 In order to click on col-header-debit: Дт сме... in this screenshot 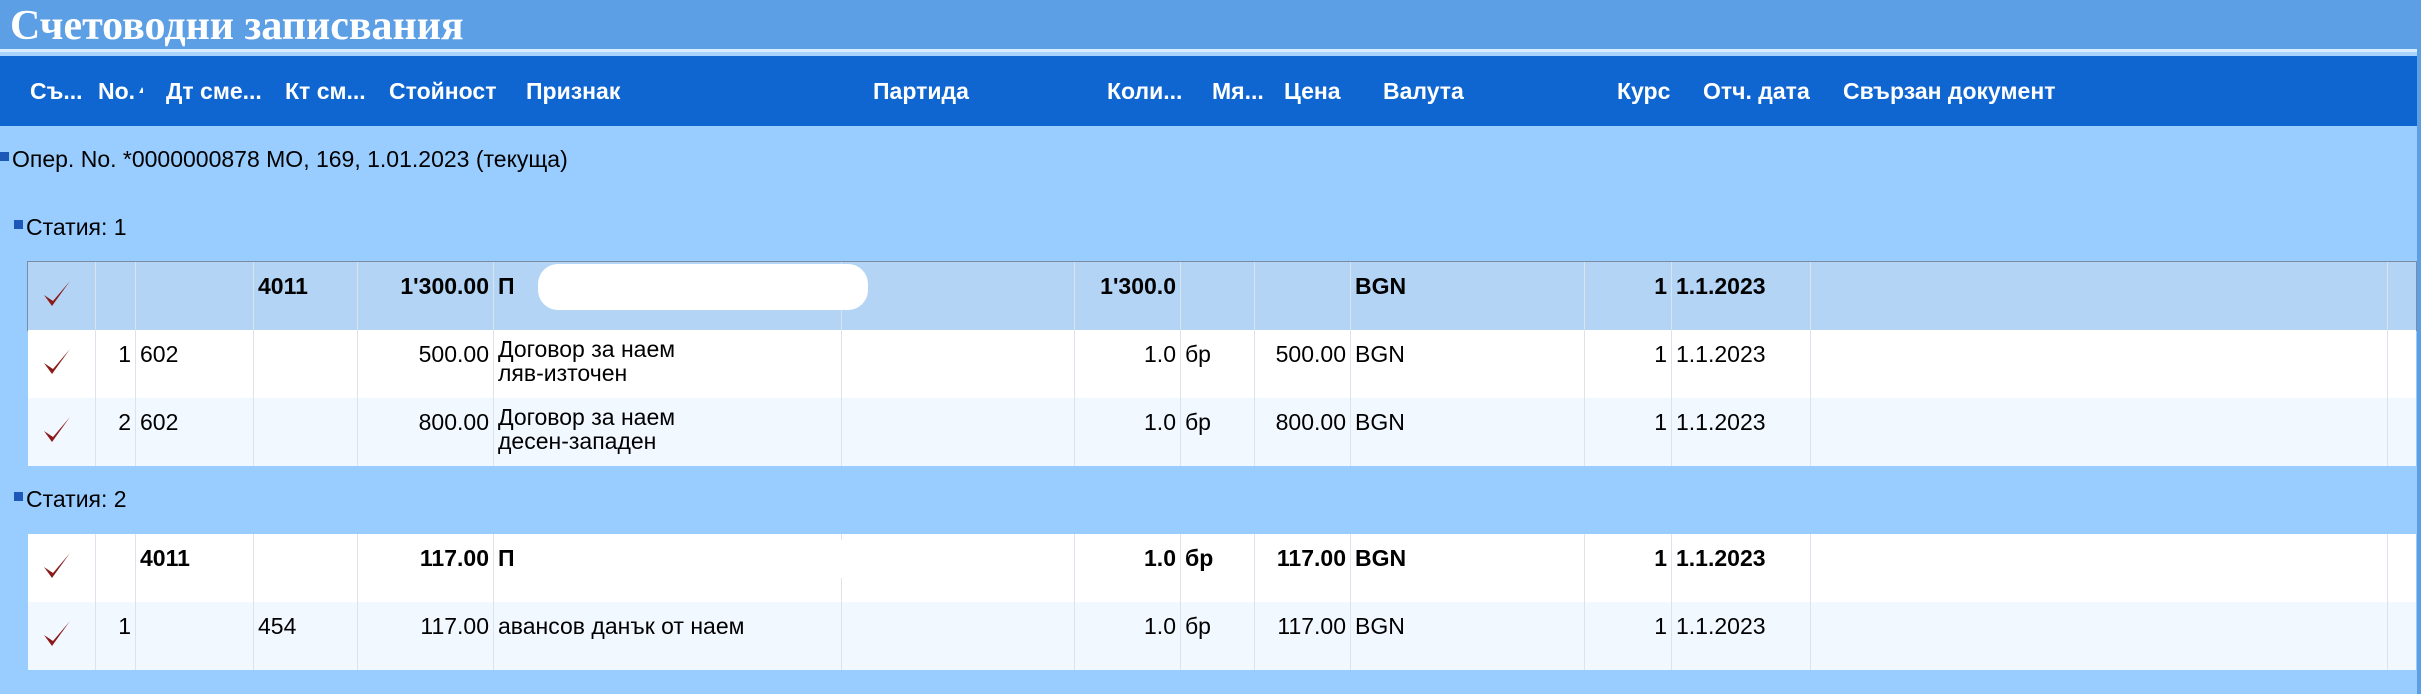, I will do `click(222, 91)`.